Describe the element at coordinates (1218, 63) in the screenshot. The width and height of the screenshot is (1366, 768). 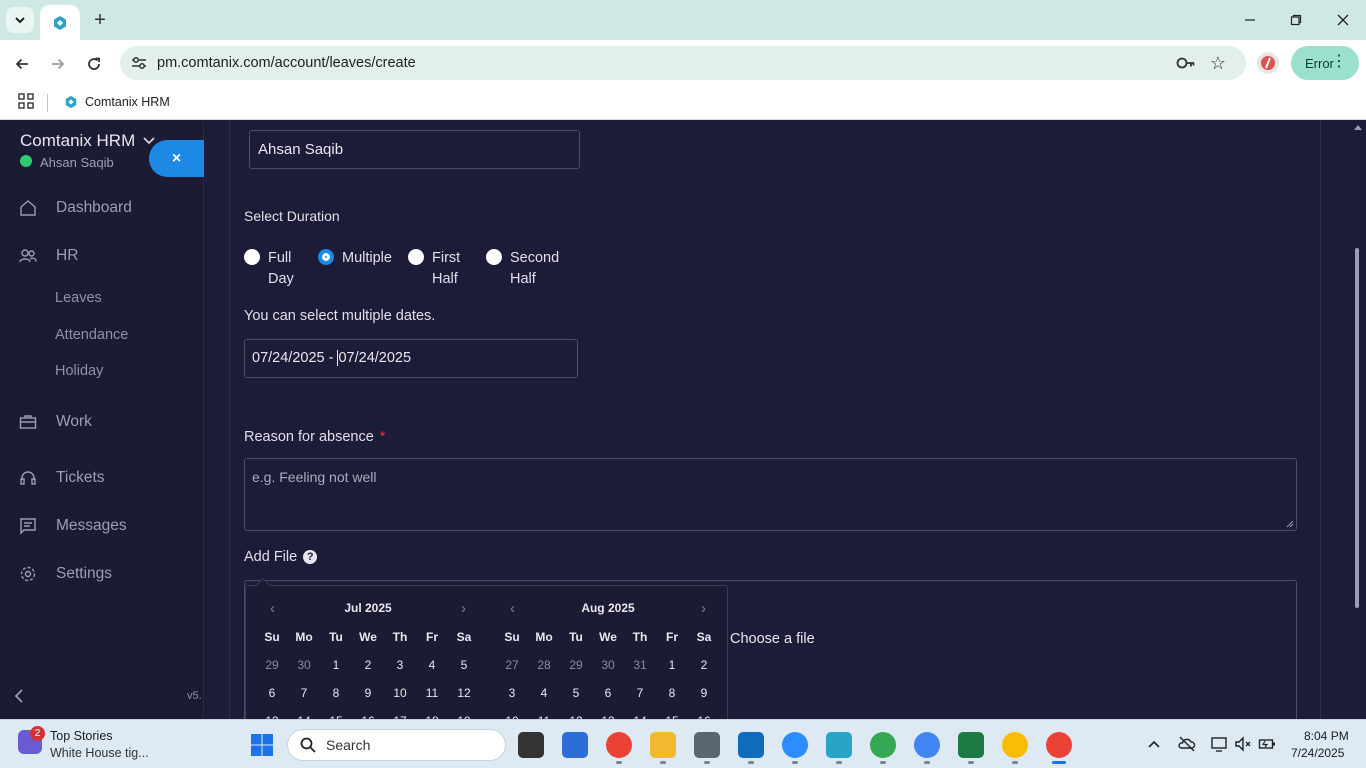
I see `bookmark-star-icon: ☆` at that location.